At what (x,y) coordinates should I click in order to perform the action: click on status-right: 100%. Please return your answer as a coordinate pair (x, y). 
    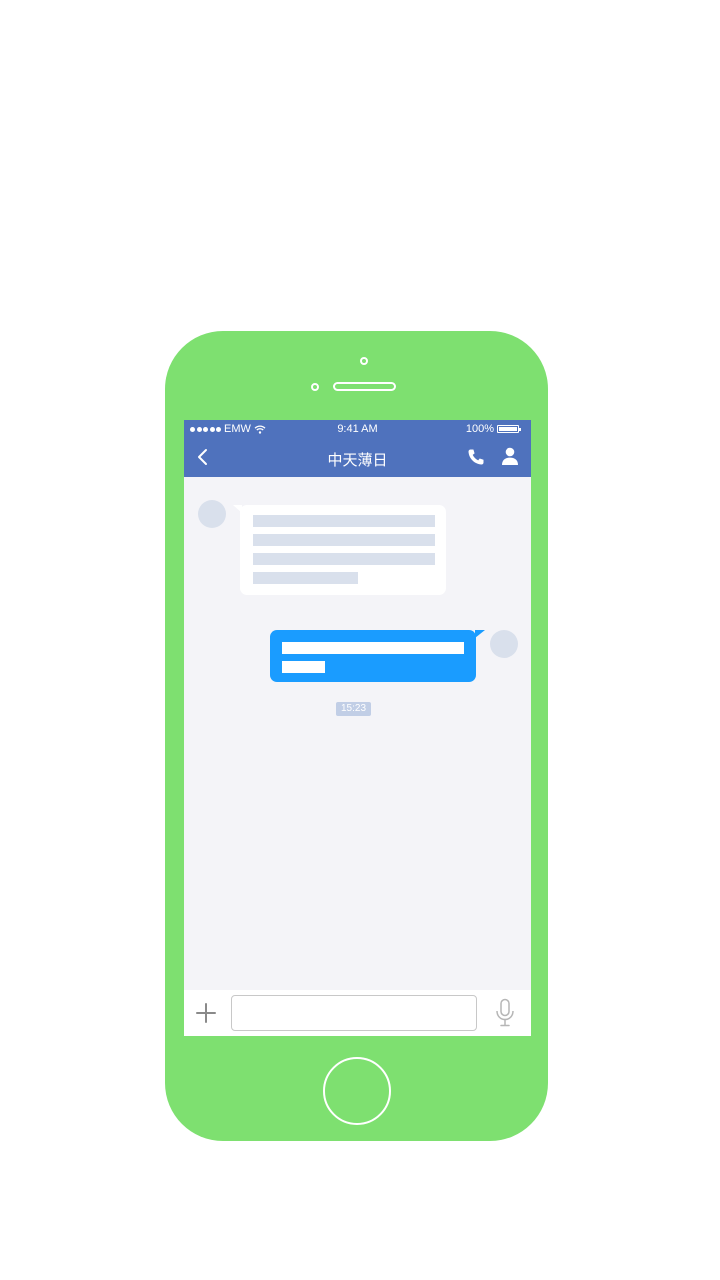
    Looking at the image, I should click on (493, 429).